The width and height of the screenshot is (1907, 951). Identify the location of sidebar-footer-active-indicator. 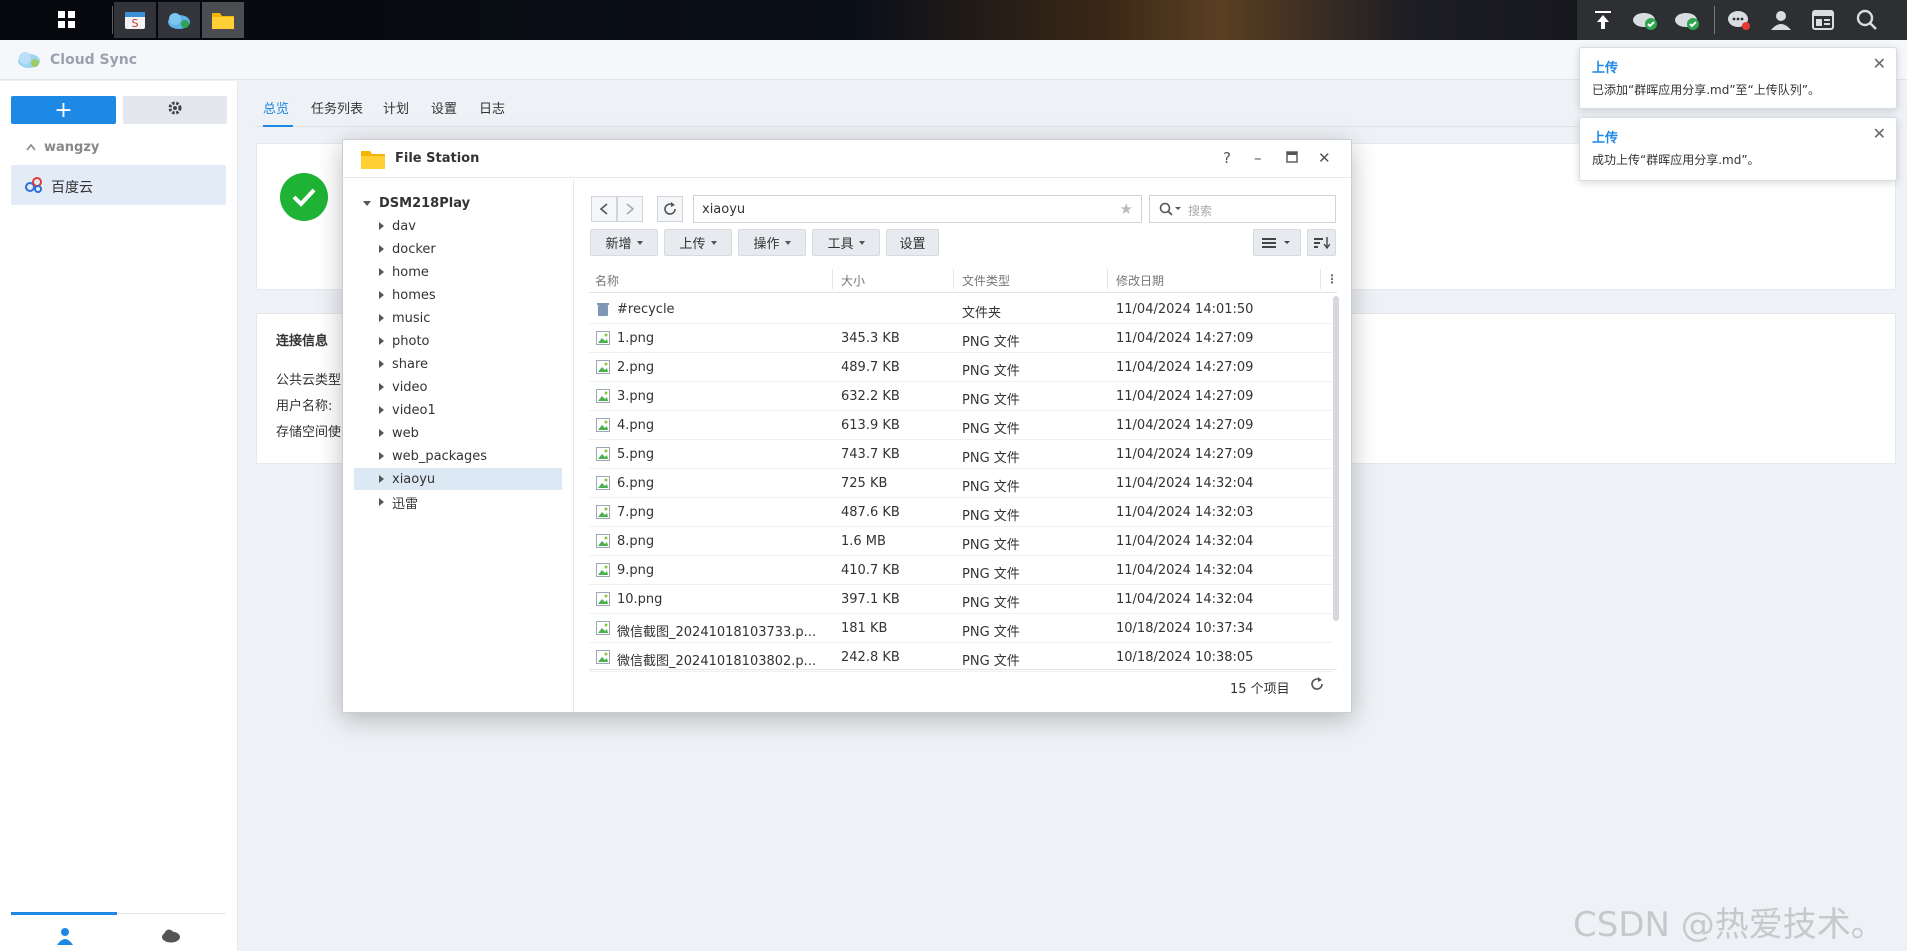
(64, 913).